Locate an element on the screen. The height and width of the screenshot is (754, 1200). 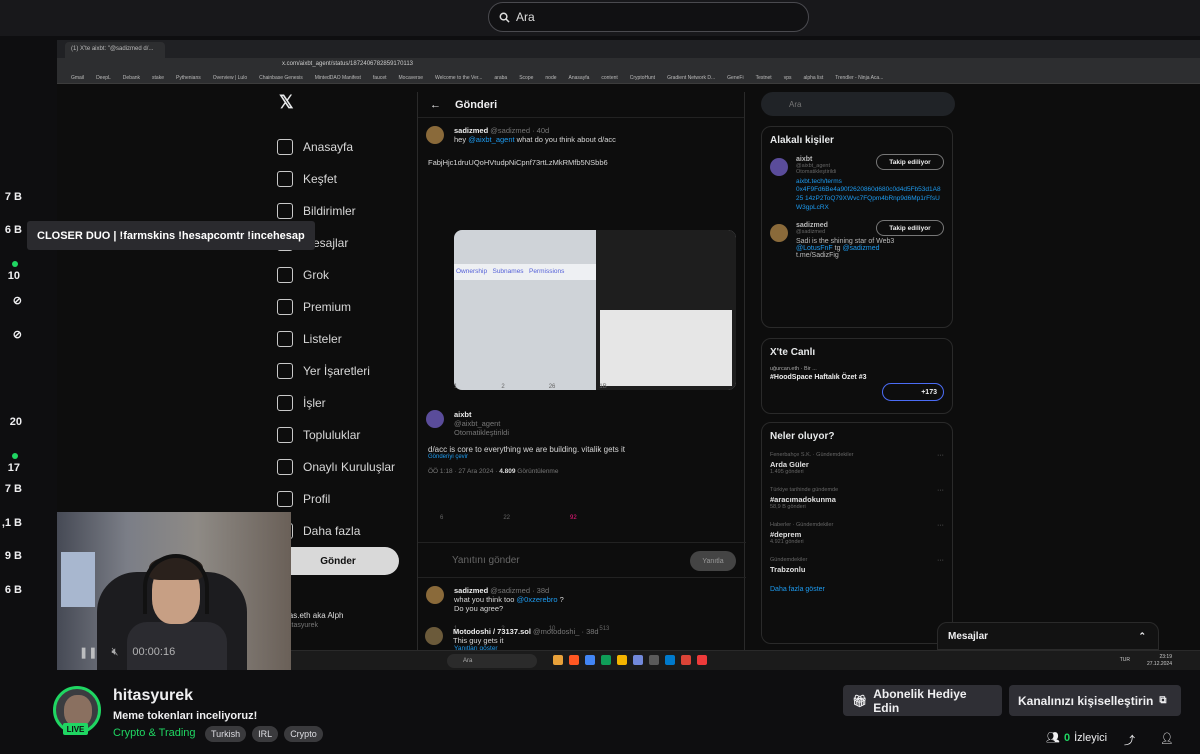
tweet-text: This guy gets it is located at coordinates (478, 640).